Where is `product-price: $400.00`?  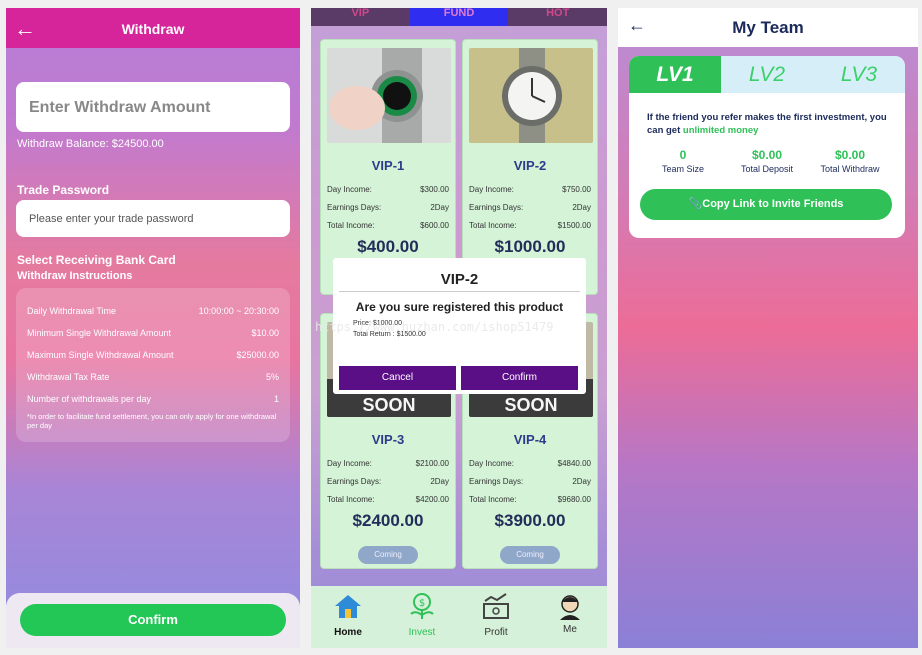
product-price: $400.00 is located at coordinates (388, 246).